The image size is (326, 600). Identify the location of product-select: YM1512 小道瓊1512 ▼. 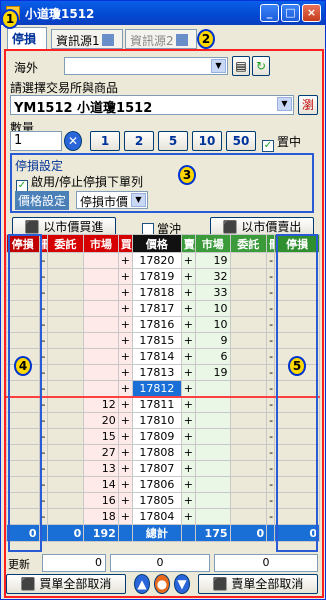
(152, 105).